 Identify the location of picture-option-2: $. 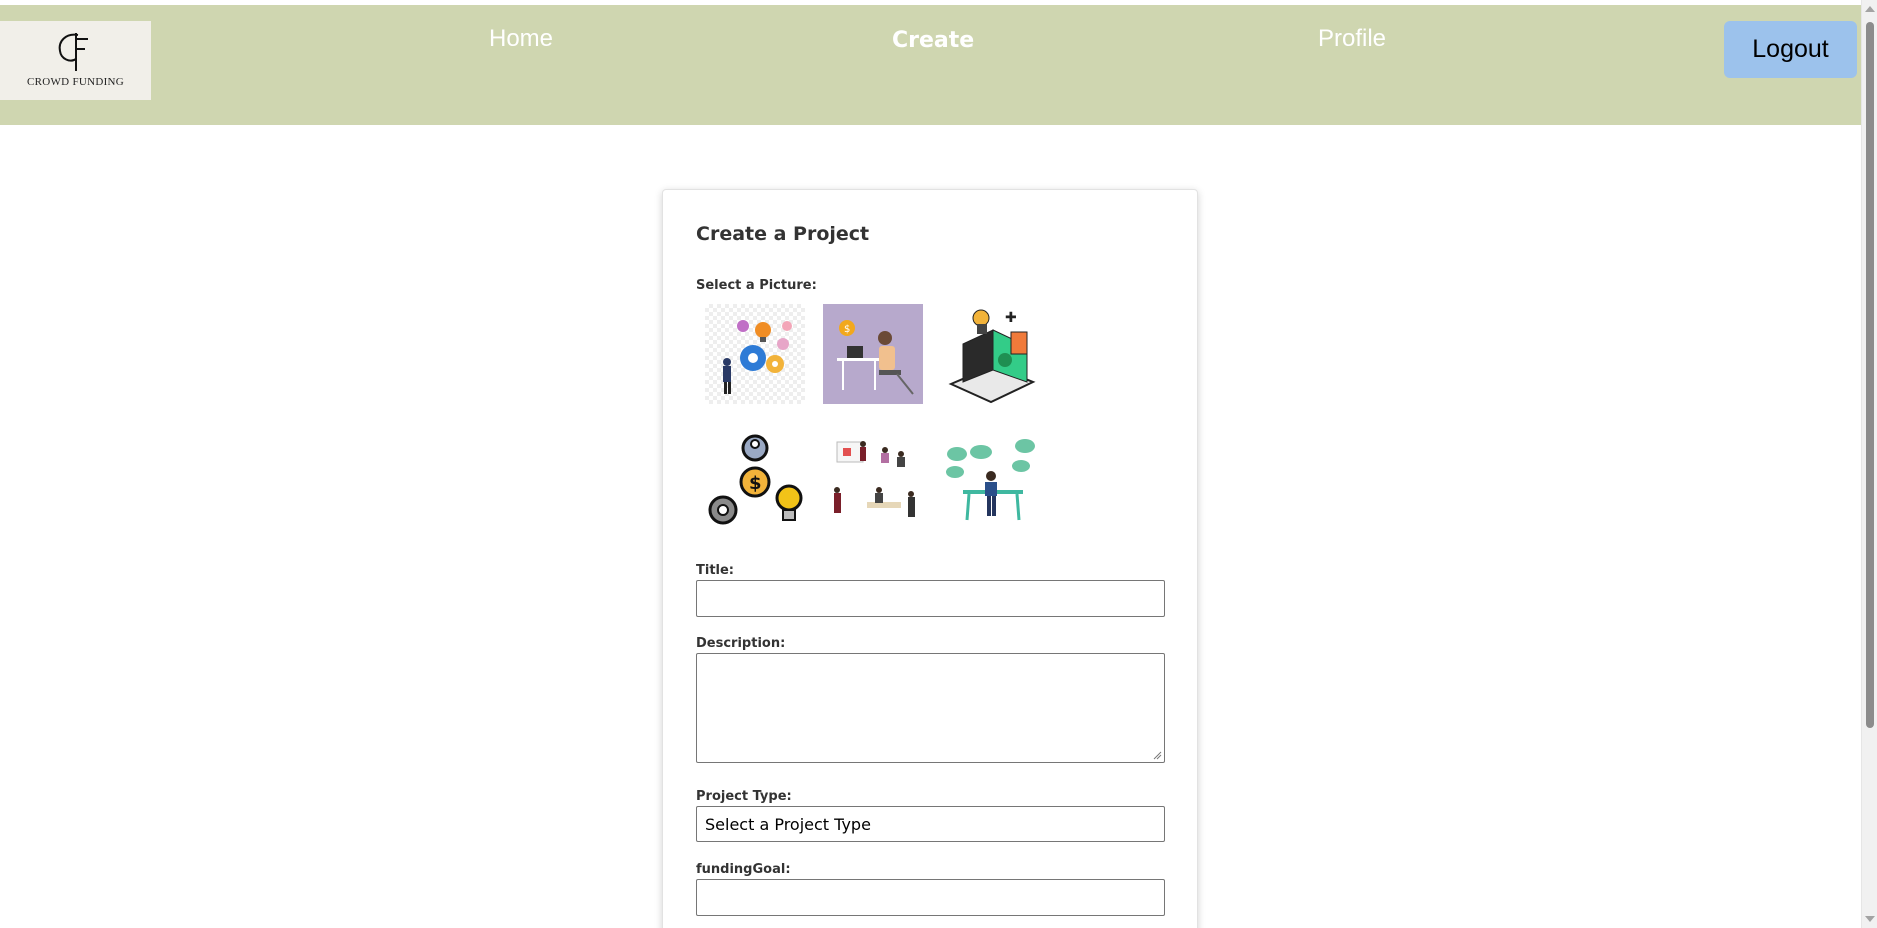
(873, 354).